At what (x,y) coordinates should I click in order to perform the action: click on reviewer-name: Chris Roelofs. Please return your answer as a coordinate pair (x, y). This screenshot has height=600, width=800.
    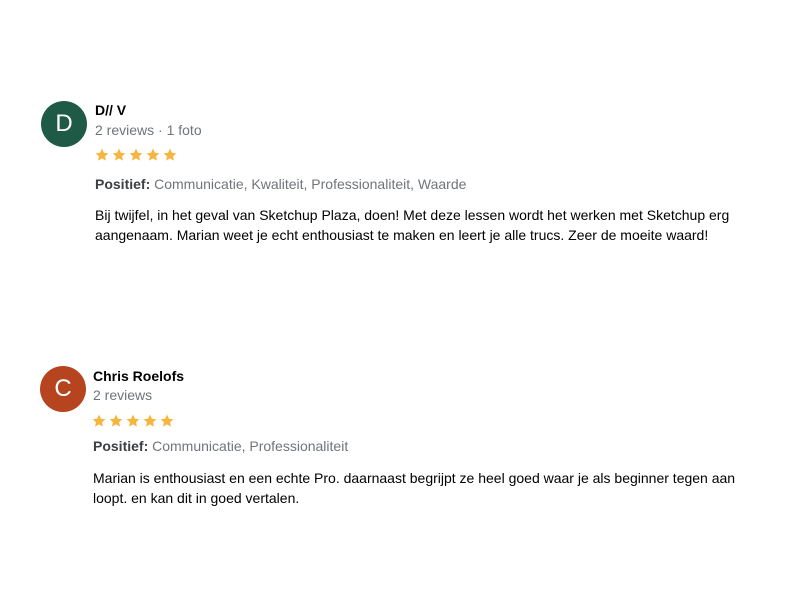
    Looking at the image, I should click on (138, 376).